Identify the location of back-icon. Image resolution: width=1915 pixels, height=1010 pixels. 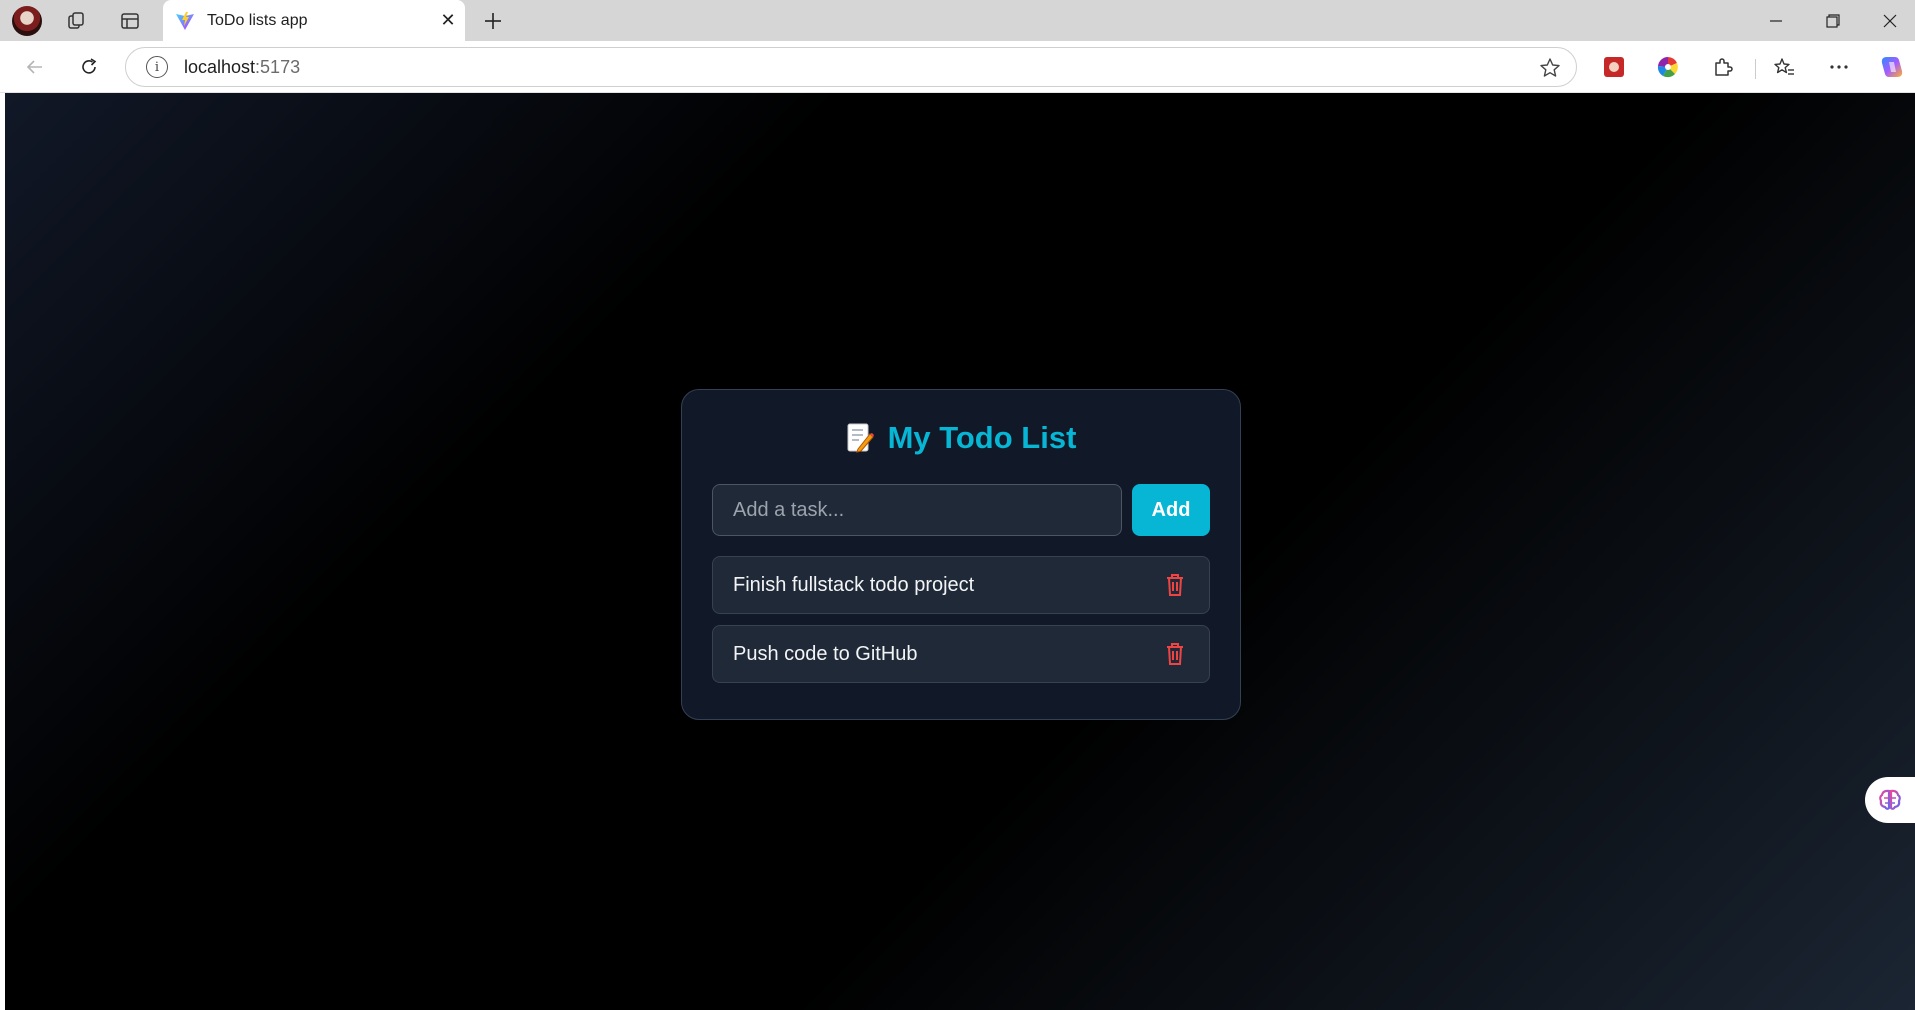
(35, 67).